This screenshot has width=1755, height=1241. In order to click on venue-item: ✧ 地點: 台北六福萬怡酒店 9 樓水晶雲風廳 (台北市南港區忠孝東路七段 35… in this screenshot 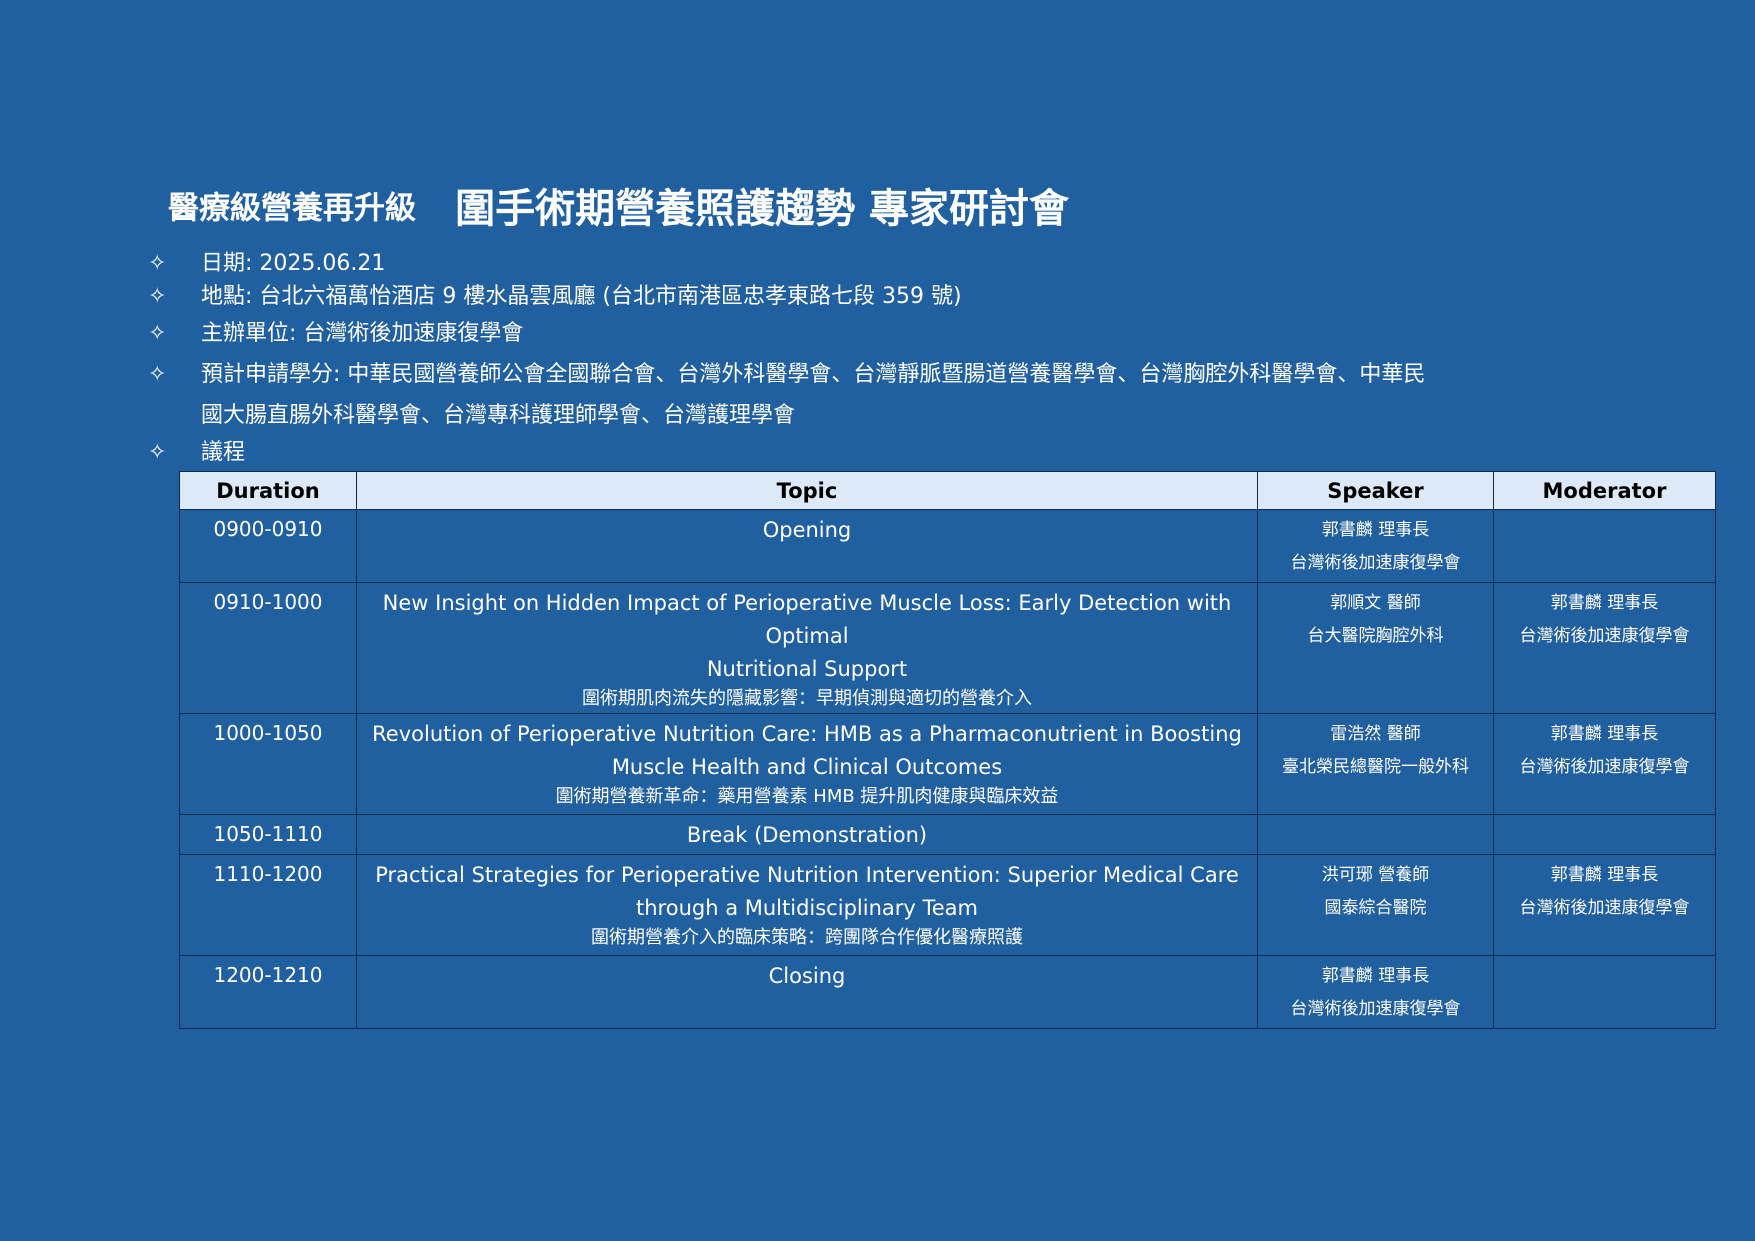, I will do `click(878, 296)`.